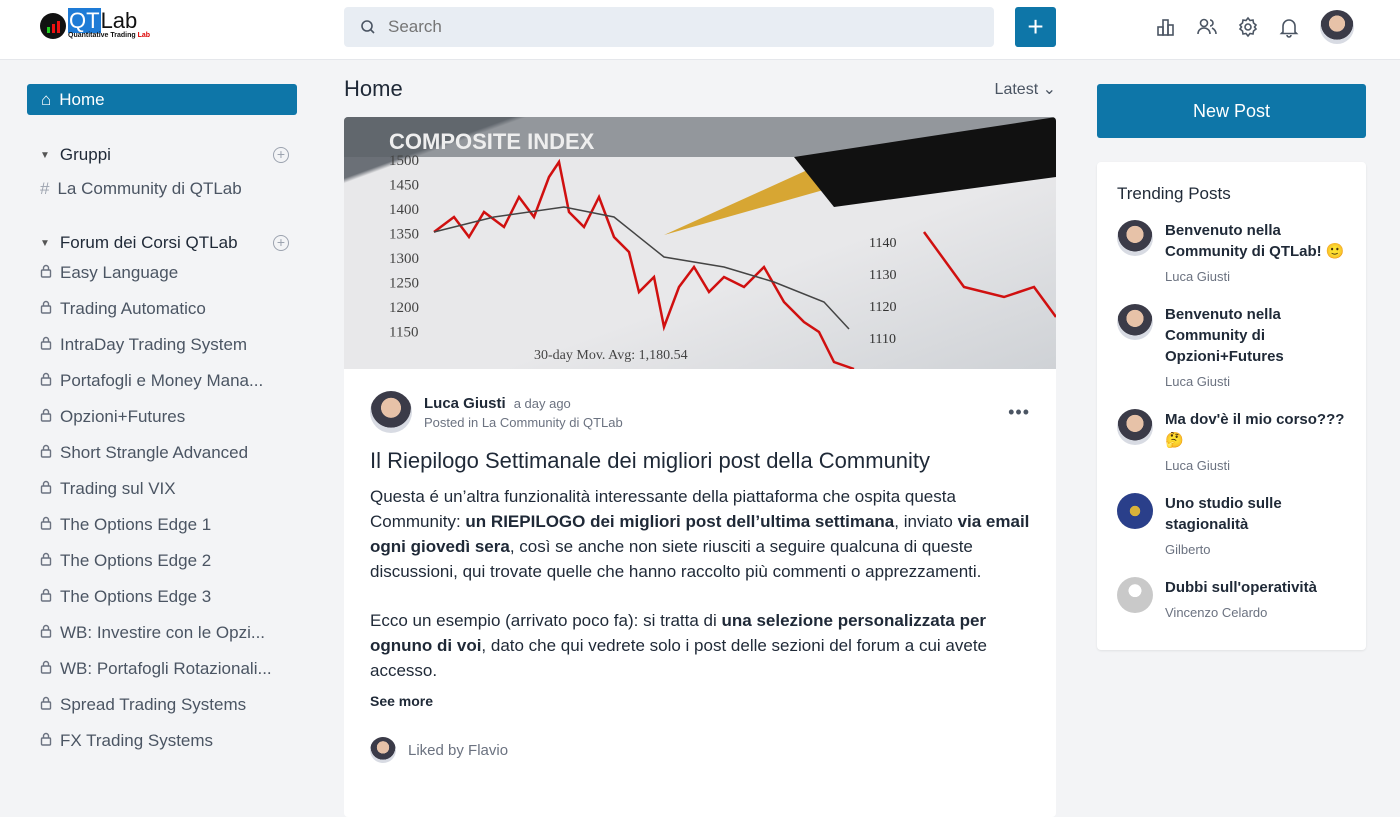 The height and width of the screenshot is (817, 1400). Describe the element at coordinates (1207, 27) in the screenshot. I see `members-icon` at that location.